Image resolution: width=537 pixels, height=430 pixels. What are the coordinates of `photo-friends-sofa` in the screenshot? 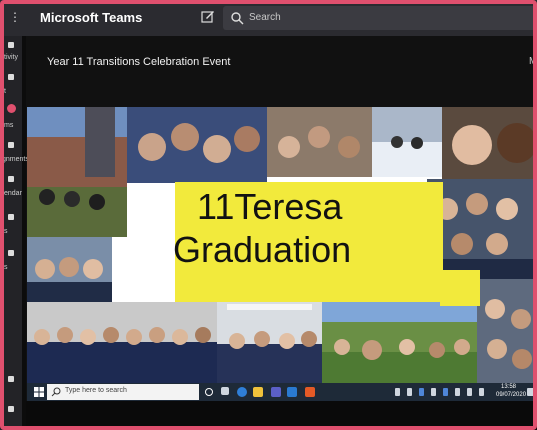 It's located at (69, 269).